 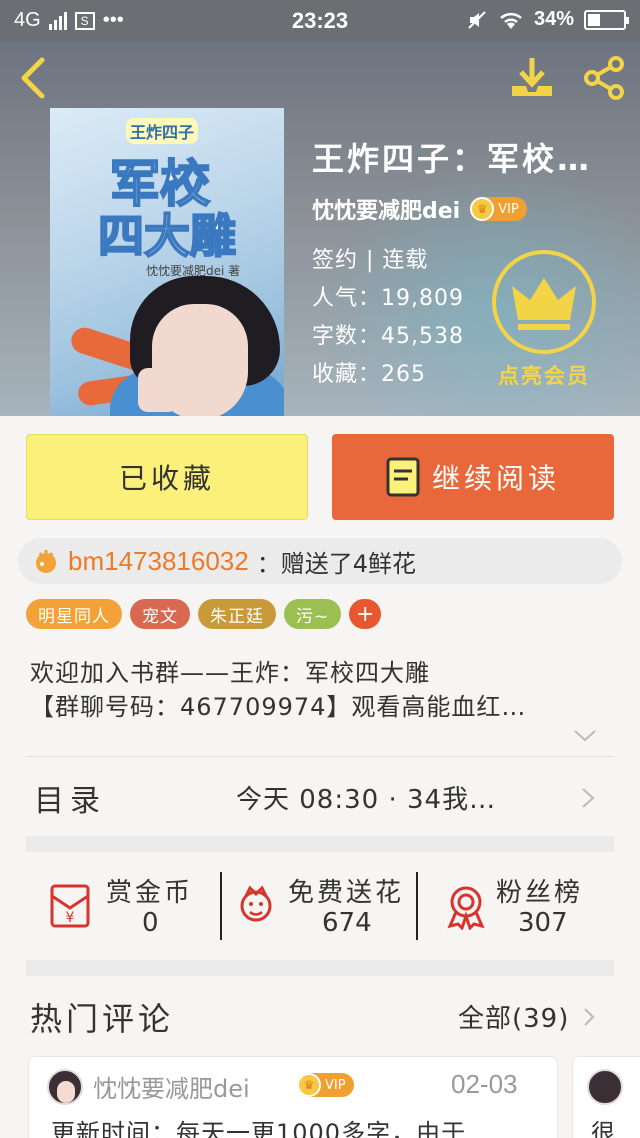 What do you see at coordinates (293, 1097) in the screenshot?
I see `comment-card: 忱忱要减肥dei ♛ VIP 02-03 更新时间：每天一更1000多字，由于` at bounding box center [293, 1097].